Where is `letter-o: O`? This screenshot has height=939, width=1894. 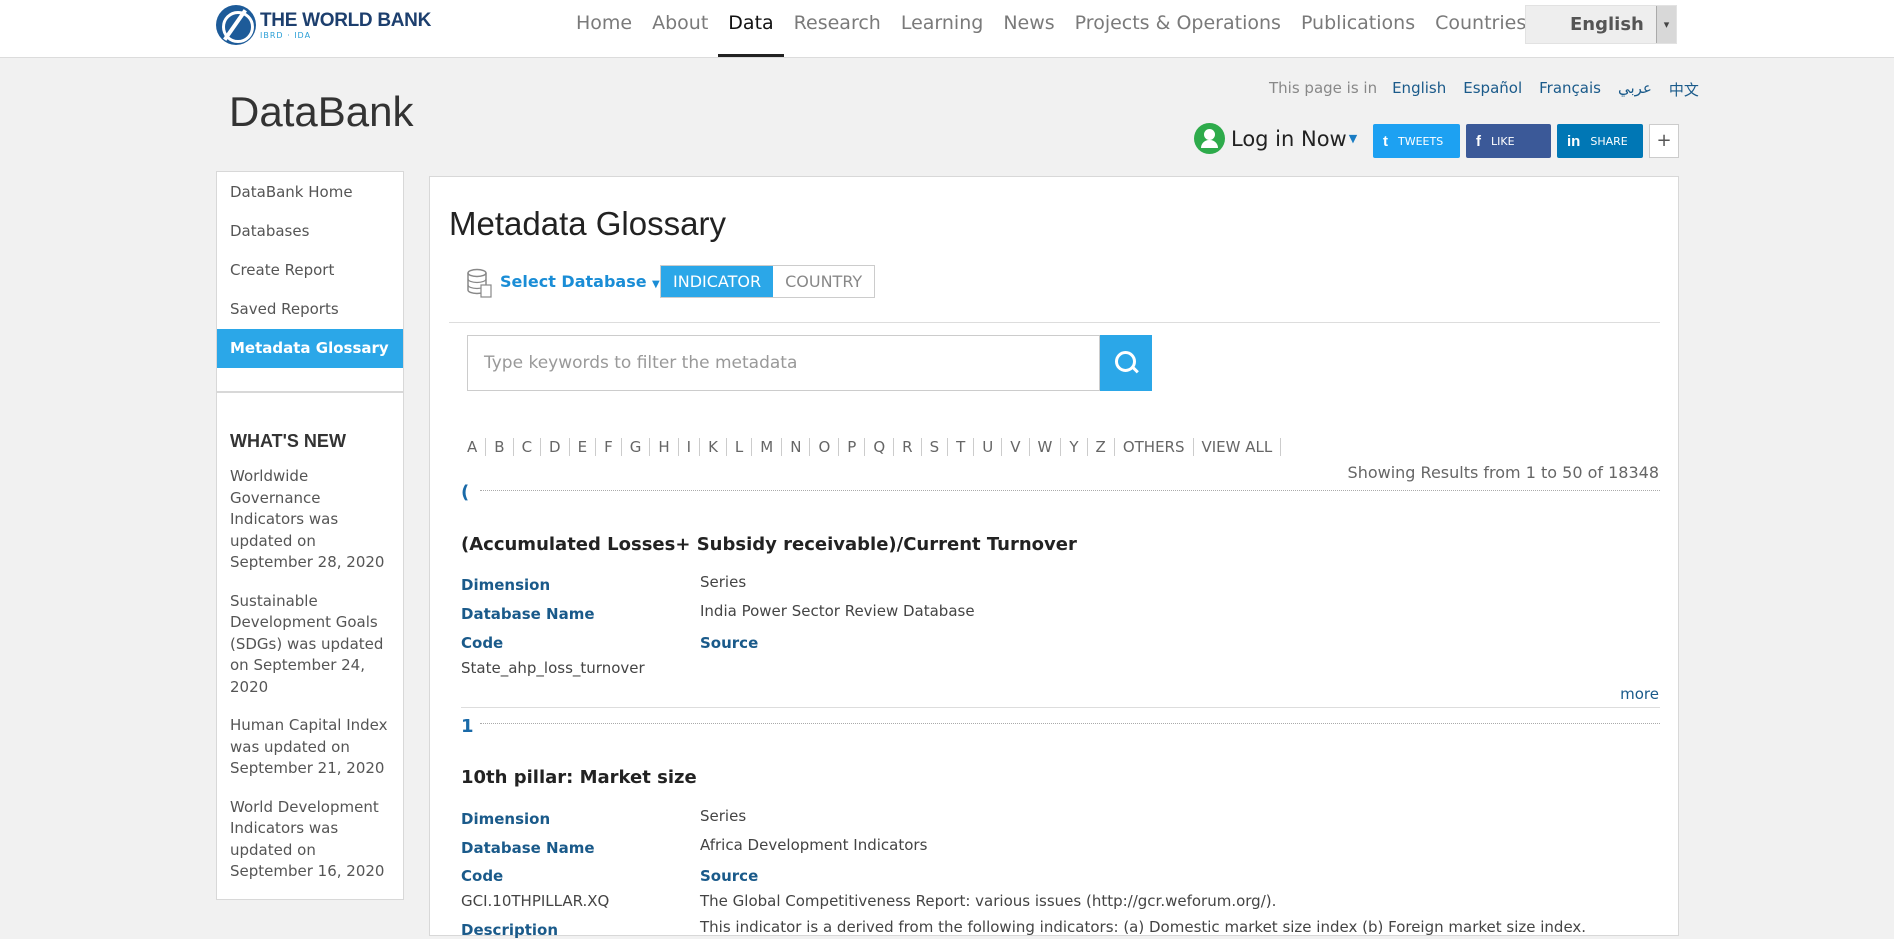
letter-o: O is located at coordinates (825, 447).